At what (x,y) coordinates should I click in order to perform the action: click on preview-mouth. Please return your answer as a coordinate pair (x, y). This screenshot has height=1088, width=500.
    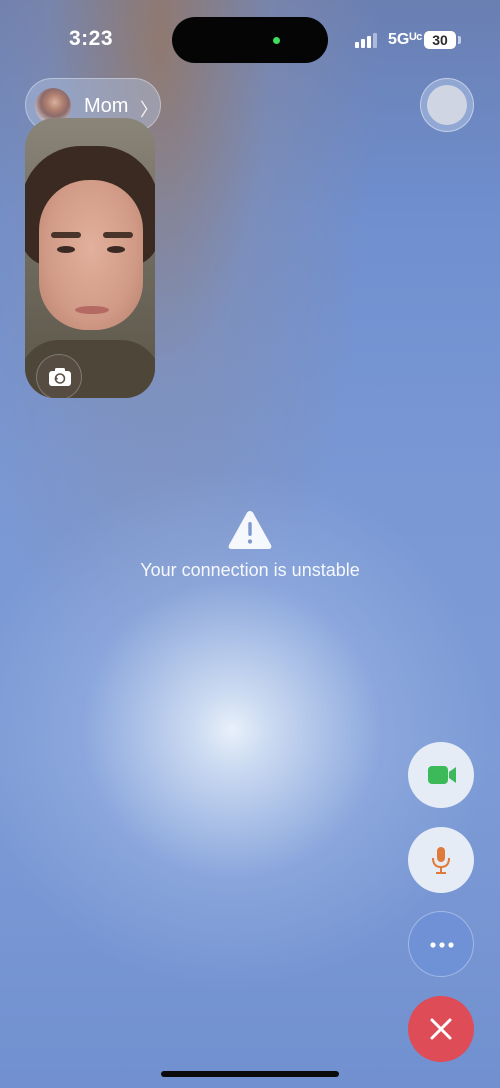
    Looking at the image, I should click on (92, 310).